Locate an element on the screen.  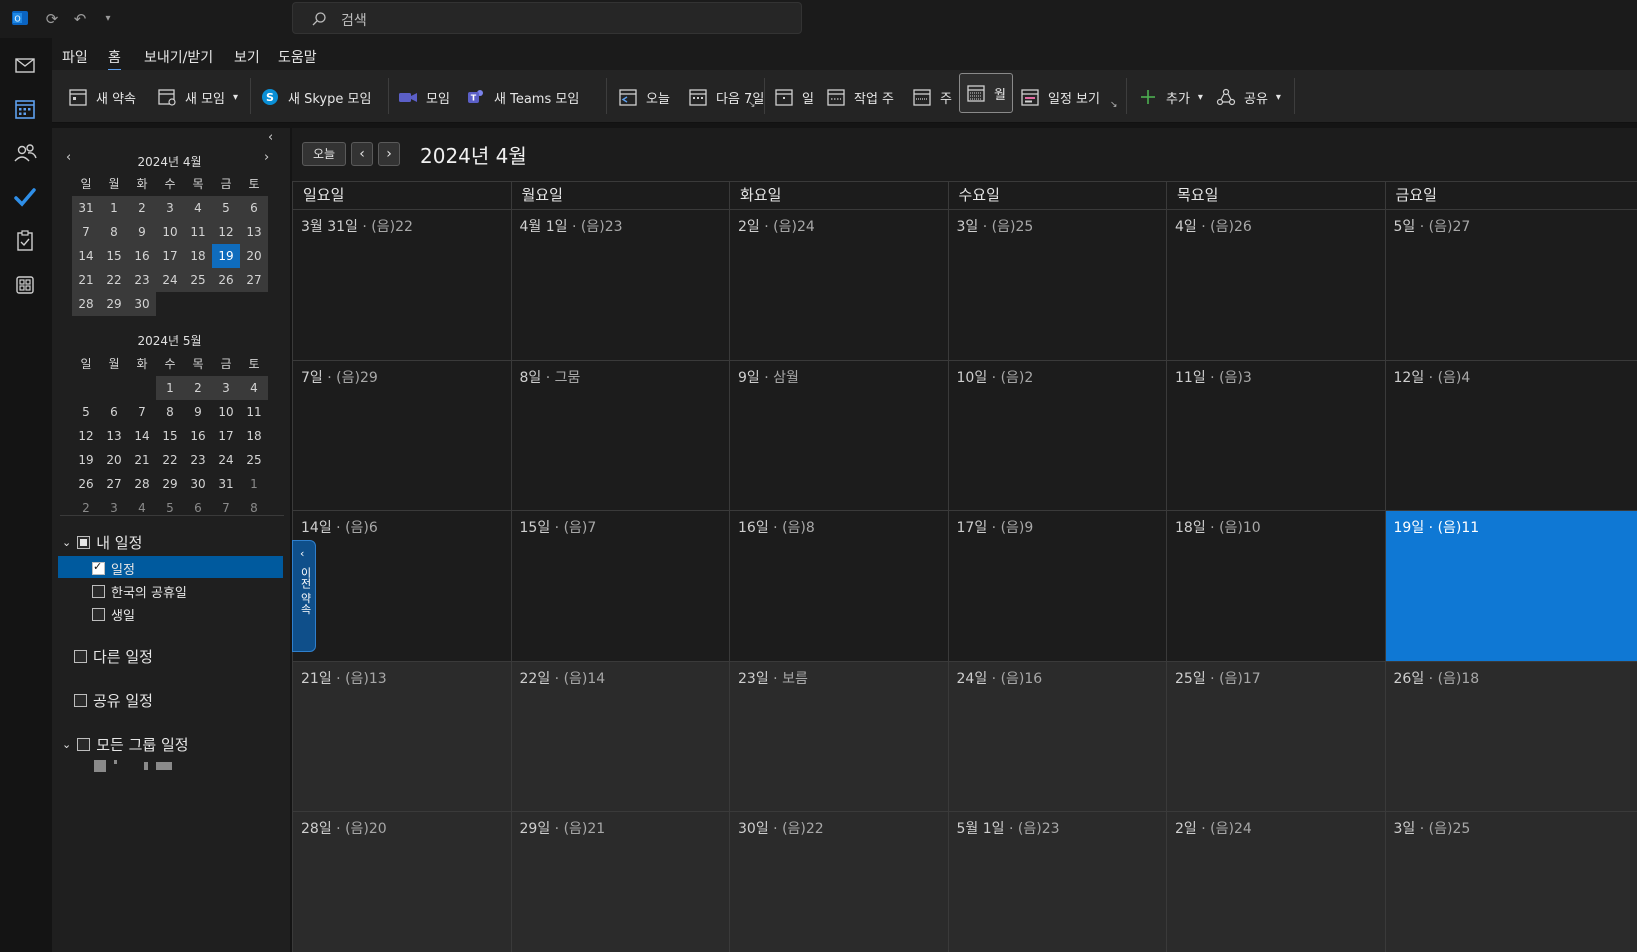
calendar-day-cell: 7일 · (음)29 is located at coordinates (401, 434).